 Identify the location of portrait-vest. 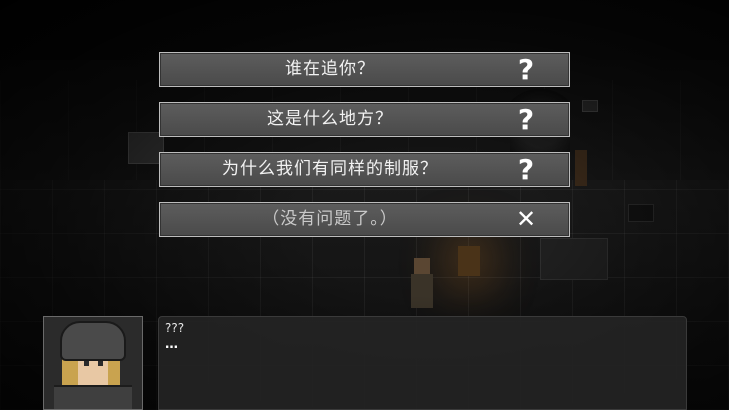
(93, 397).